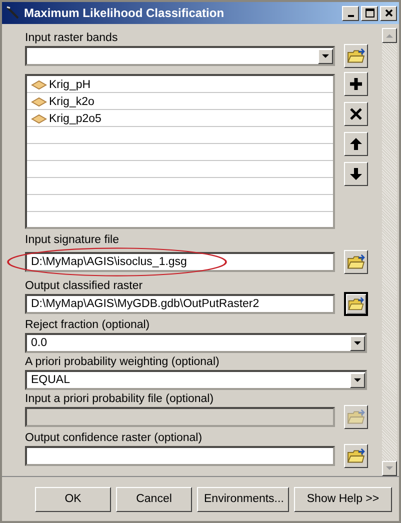  Describe the element at coordinates (72, 38) in the screenshot. I see `field-label: Input raster bands` at that location.